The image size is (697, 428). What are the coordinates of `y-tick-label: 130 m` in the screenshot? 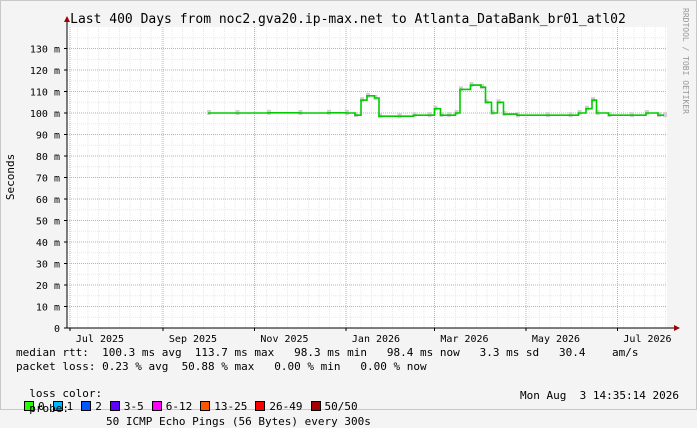 It's located at (45, 50).